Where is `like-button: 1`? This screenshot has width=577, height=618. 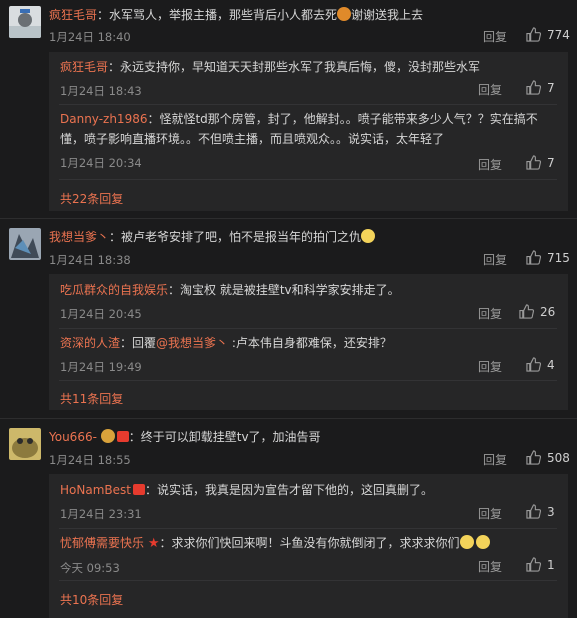 like-button: 1 is located at coordinates (540, 564).